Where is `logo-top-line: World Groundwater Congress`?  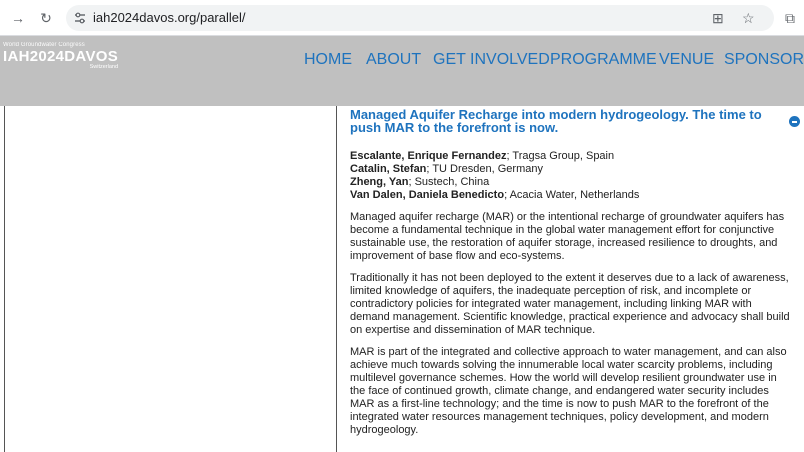
logo-top-line: World Groundwater Congress is located at coordinates (44, 45).